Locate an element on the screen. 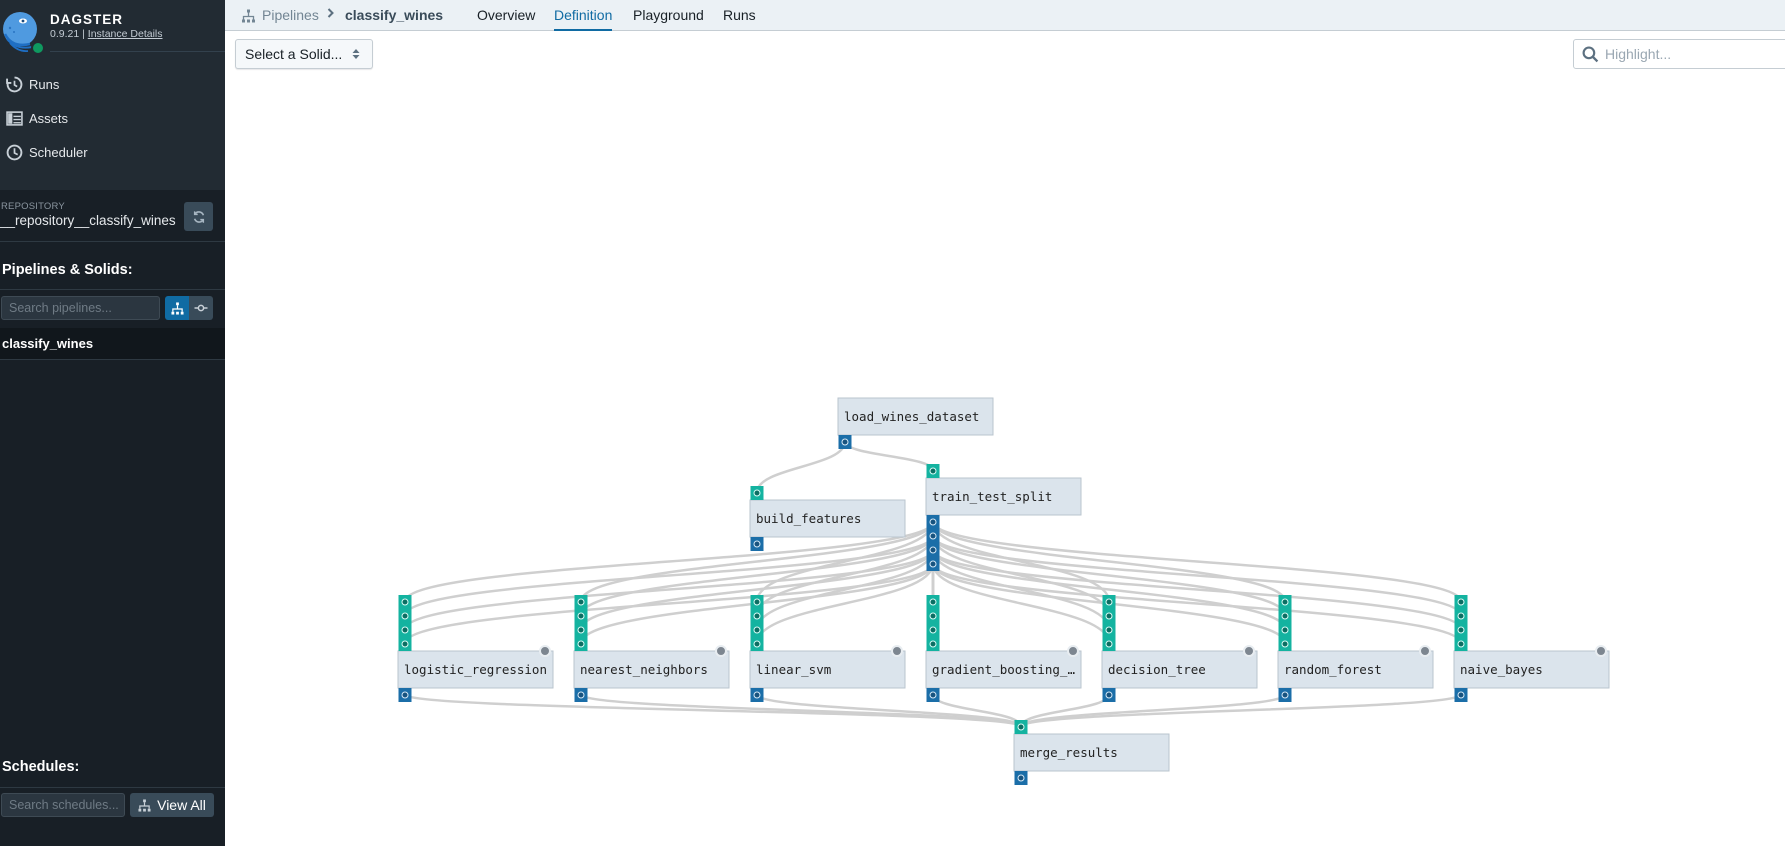  table-icon is located at coordinates (14, 118).